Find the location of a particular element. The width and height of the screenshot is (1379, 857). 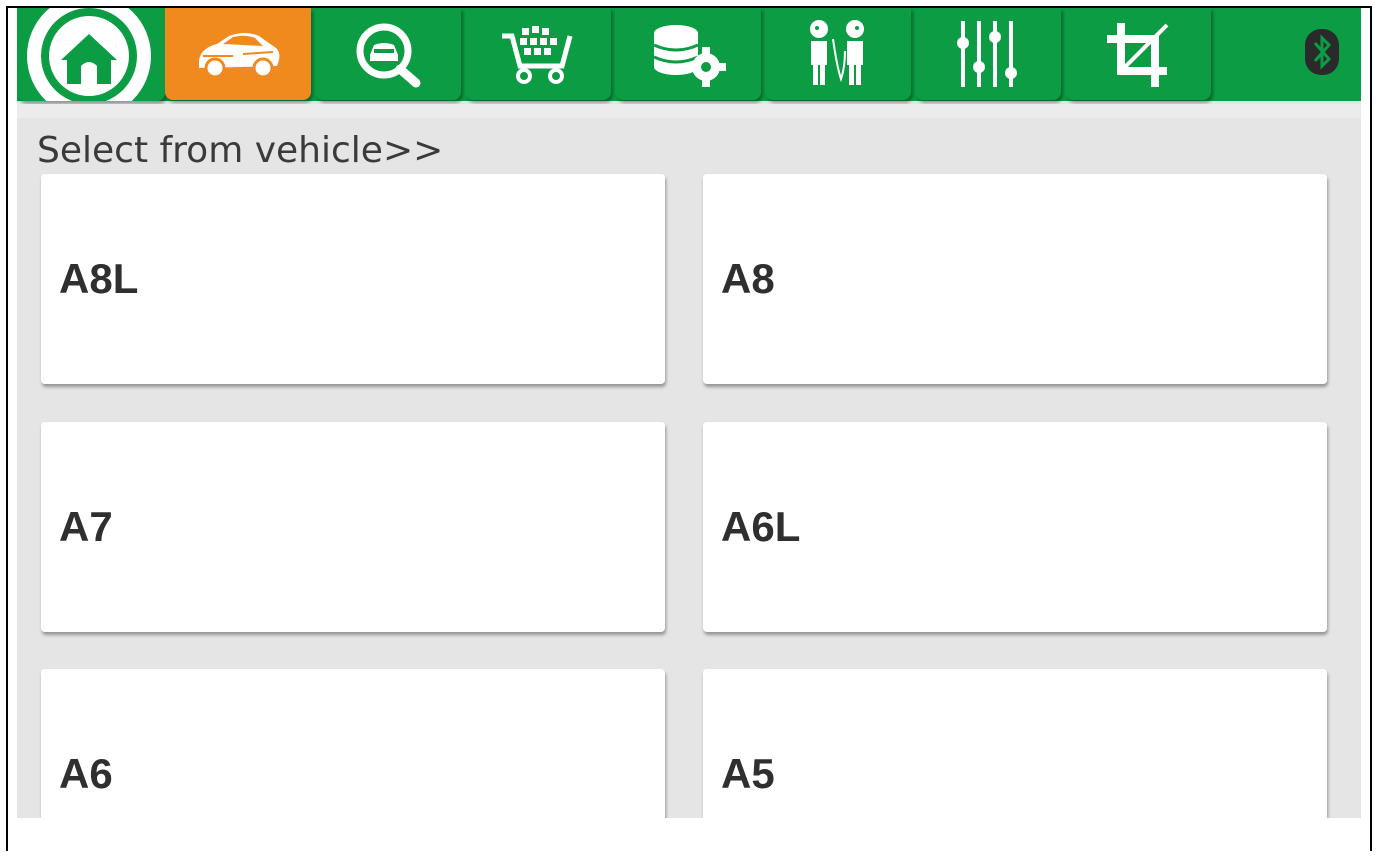

vehicle-label: A8L is located at coordinates (99, 278).